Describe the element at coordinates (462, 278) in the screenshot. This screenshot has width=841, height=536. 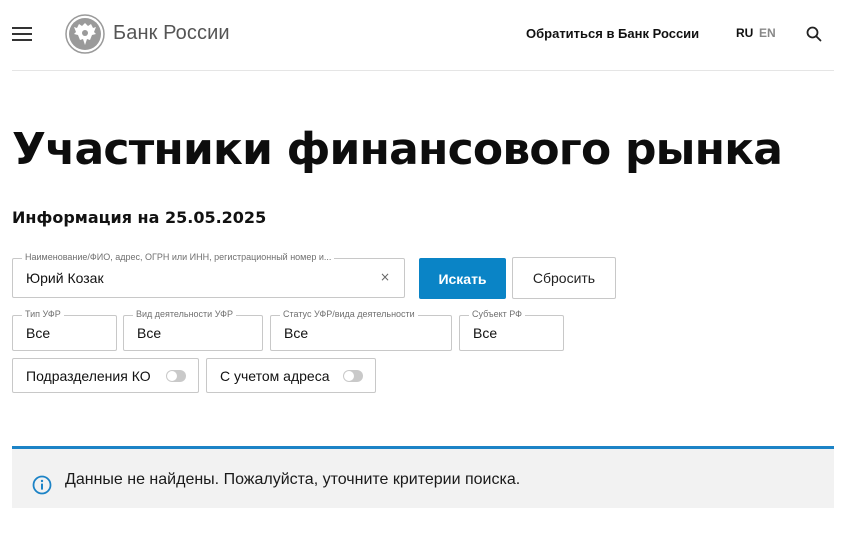
I see `search-button: Искать` at that location.